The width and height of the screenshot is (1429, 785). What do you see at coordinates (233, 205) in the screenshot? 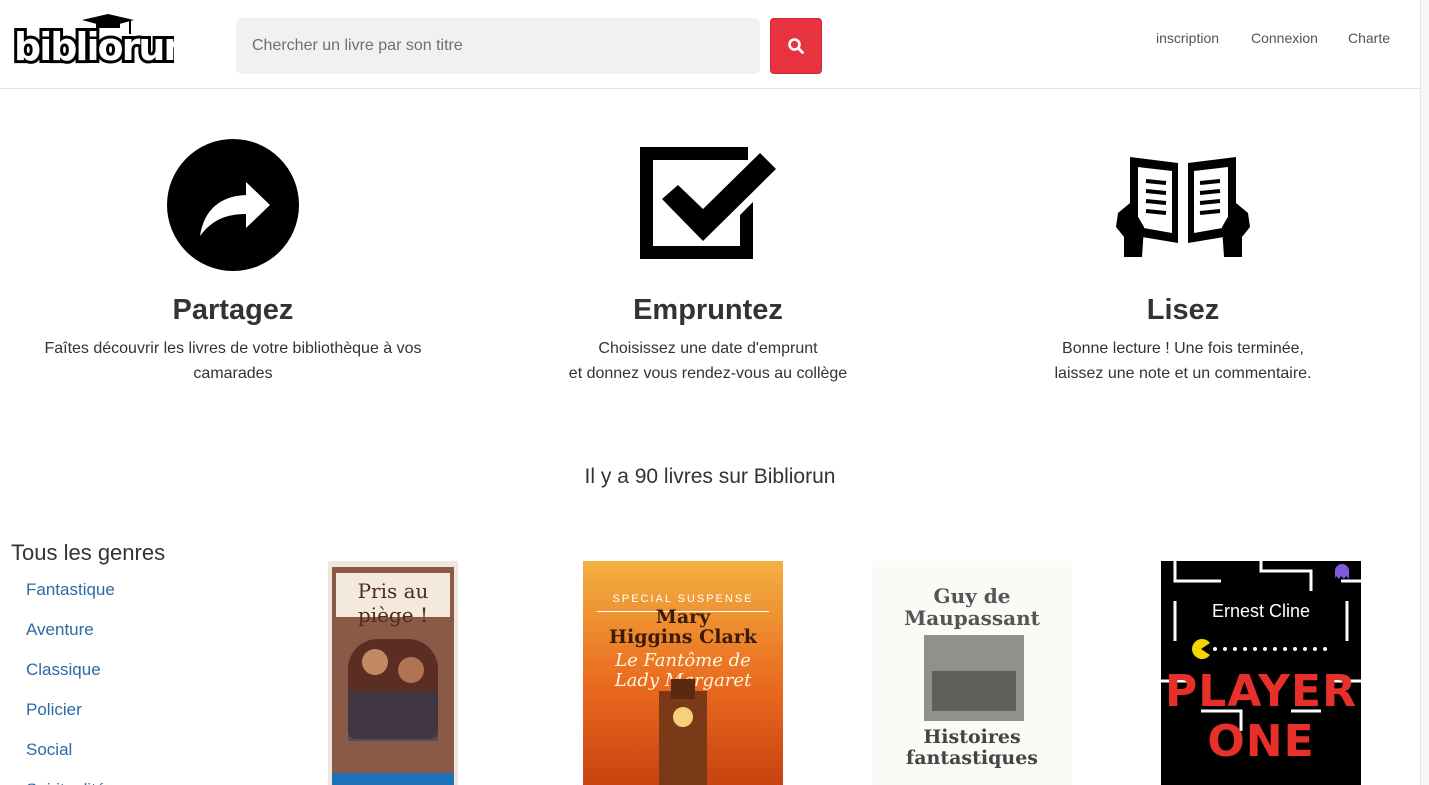
I see `share-arrow-icon` at bounding box center [233, 205].